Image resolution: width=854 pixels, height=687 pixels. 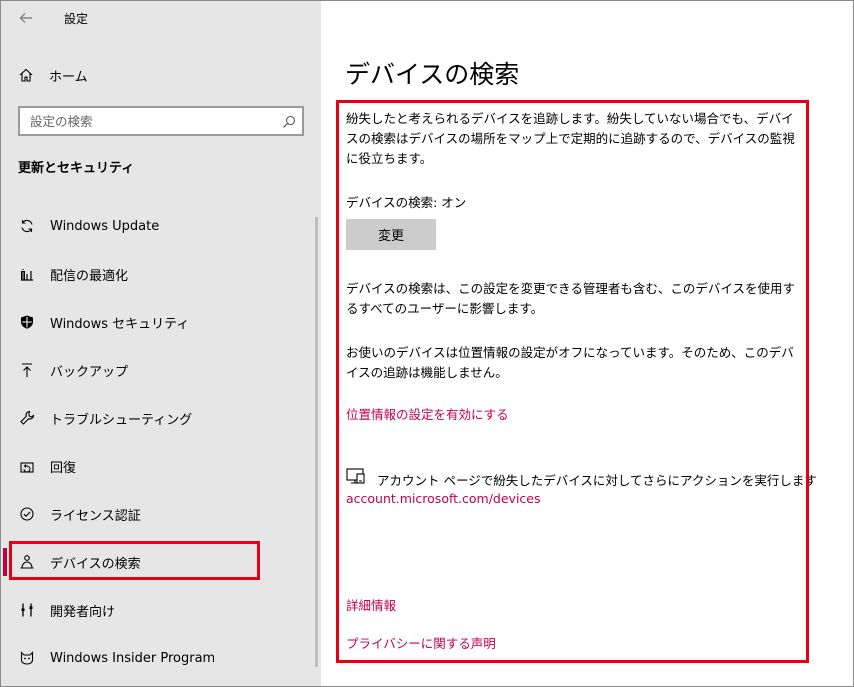 I want to click on account-devices-link: account.microsoft.com/devices, so click(x=443, y=498).